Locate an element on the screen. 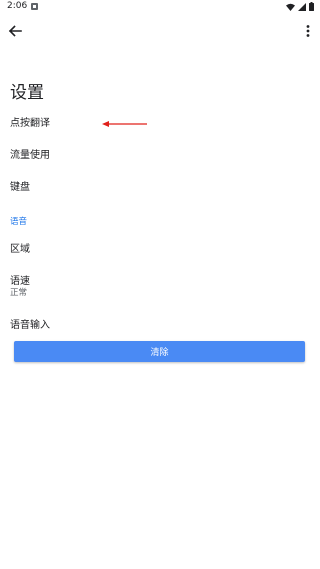 Image resolution: width=320 pixels, height=569 pixels. toolbar is located at coordinates (160, 31).